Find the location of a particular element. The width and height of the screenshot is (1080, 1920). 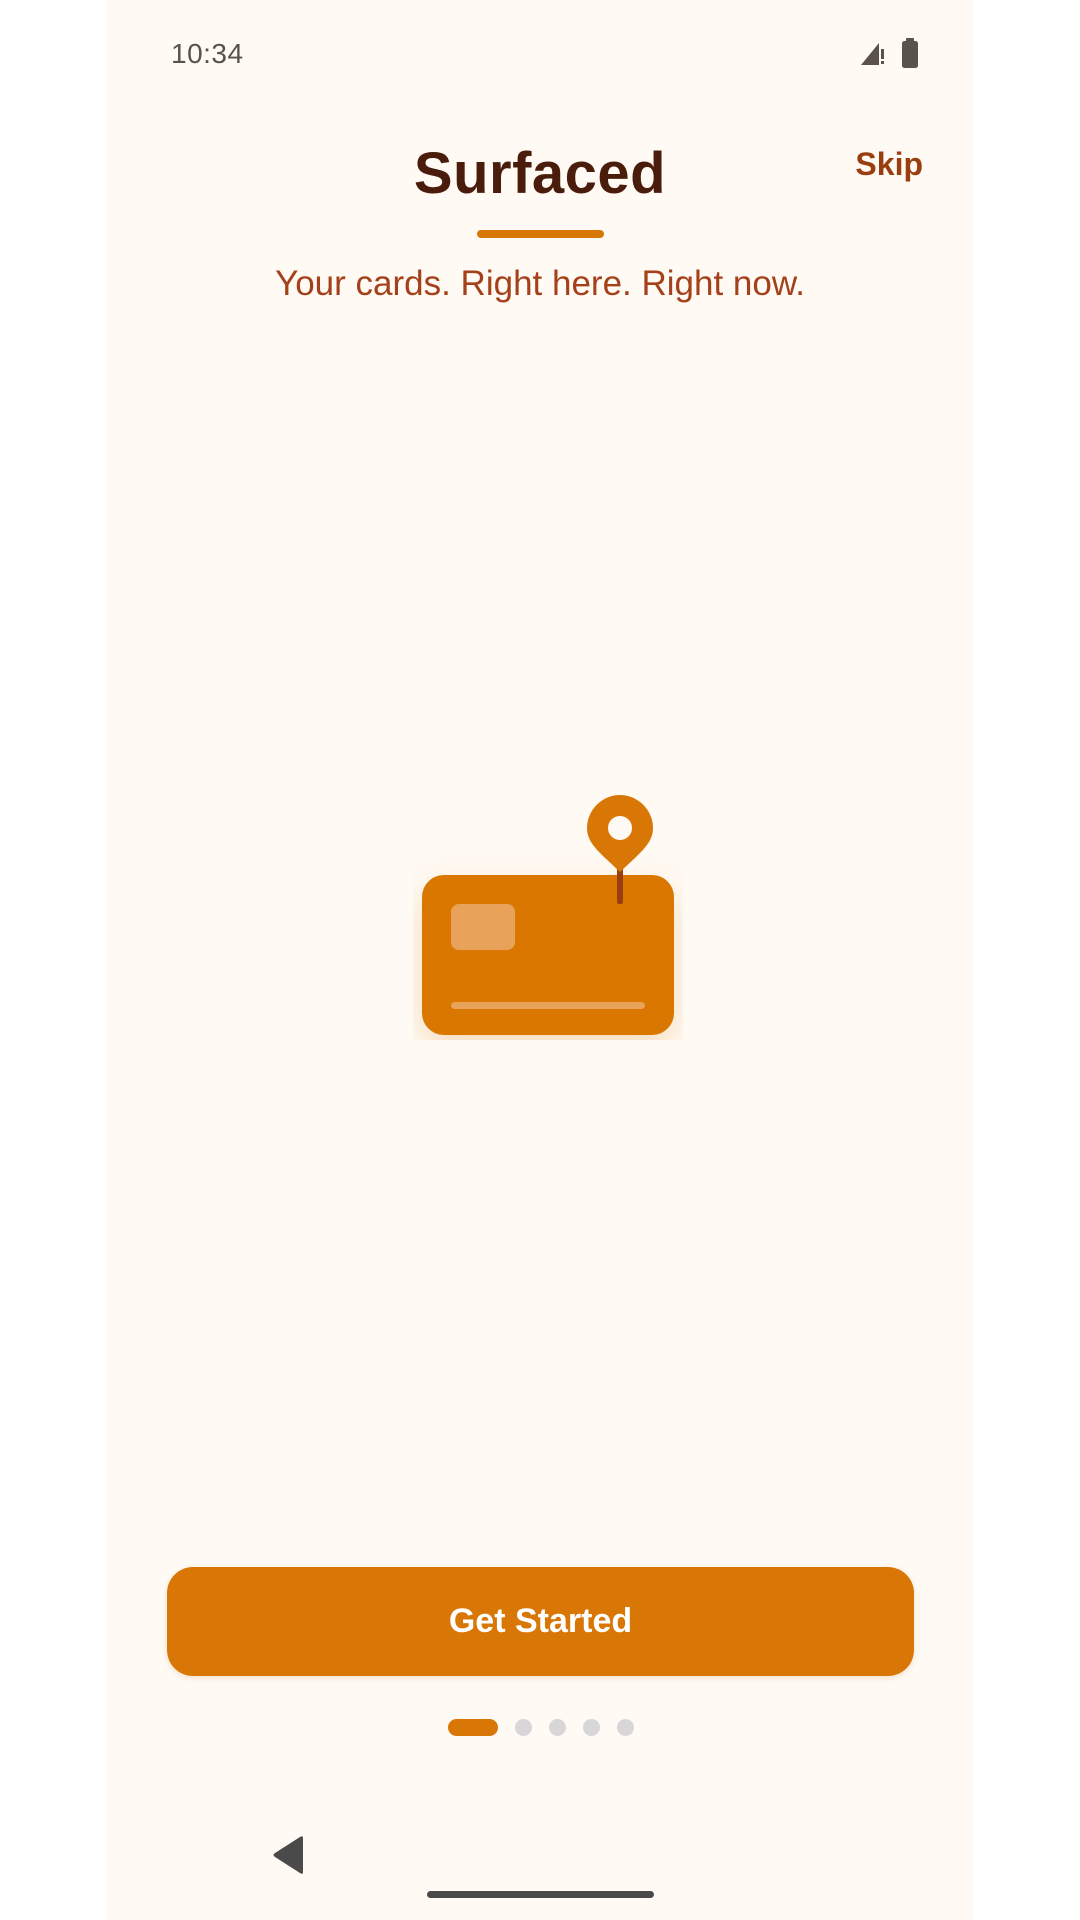

title-underline is located at coordinates (540, 234).